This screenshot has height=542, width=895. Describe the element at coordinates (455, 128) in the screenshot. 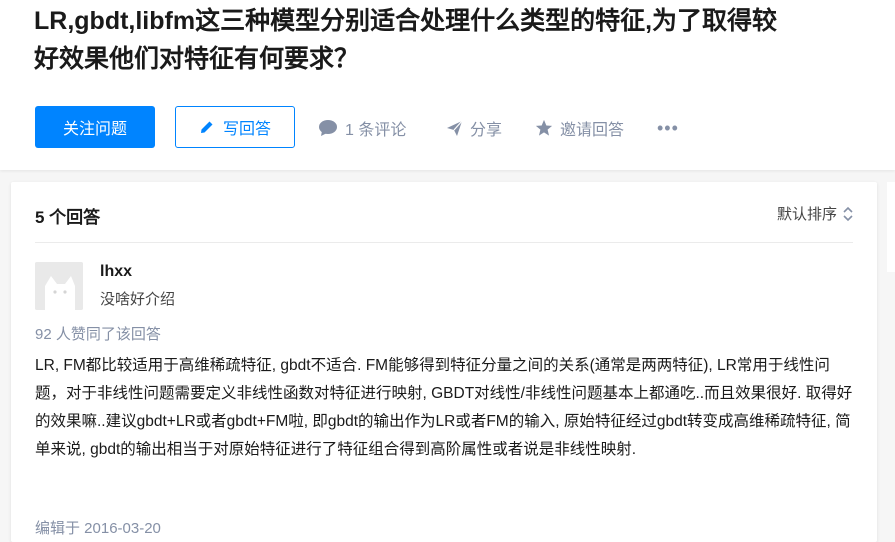

I see `paper-plane-icon` at that location.